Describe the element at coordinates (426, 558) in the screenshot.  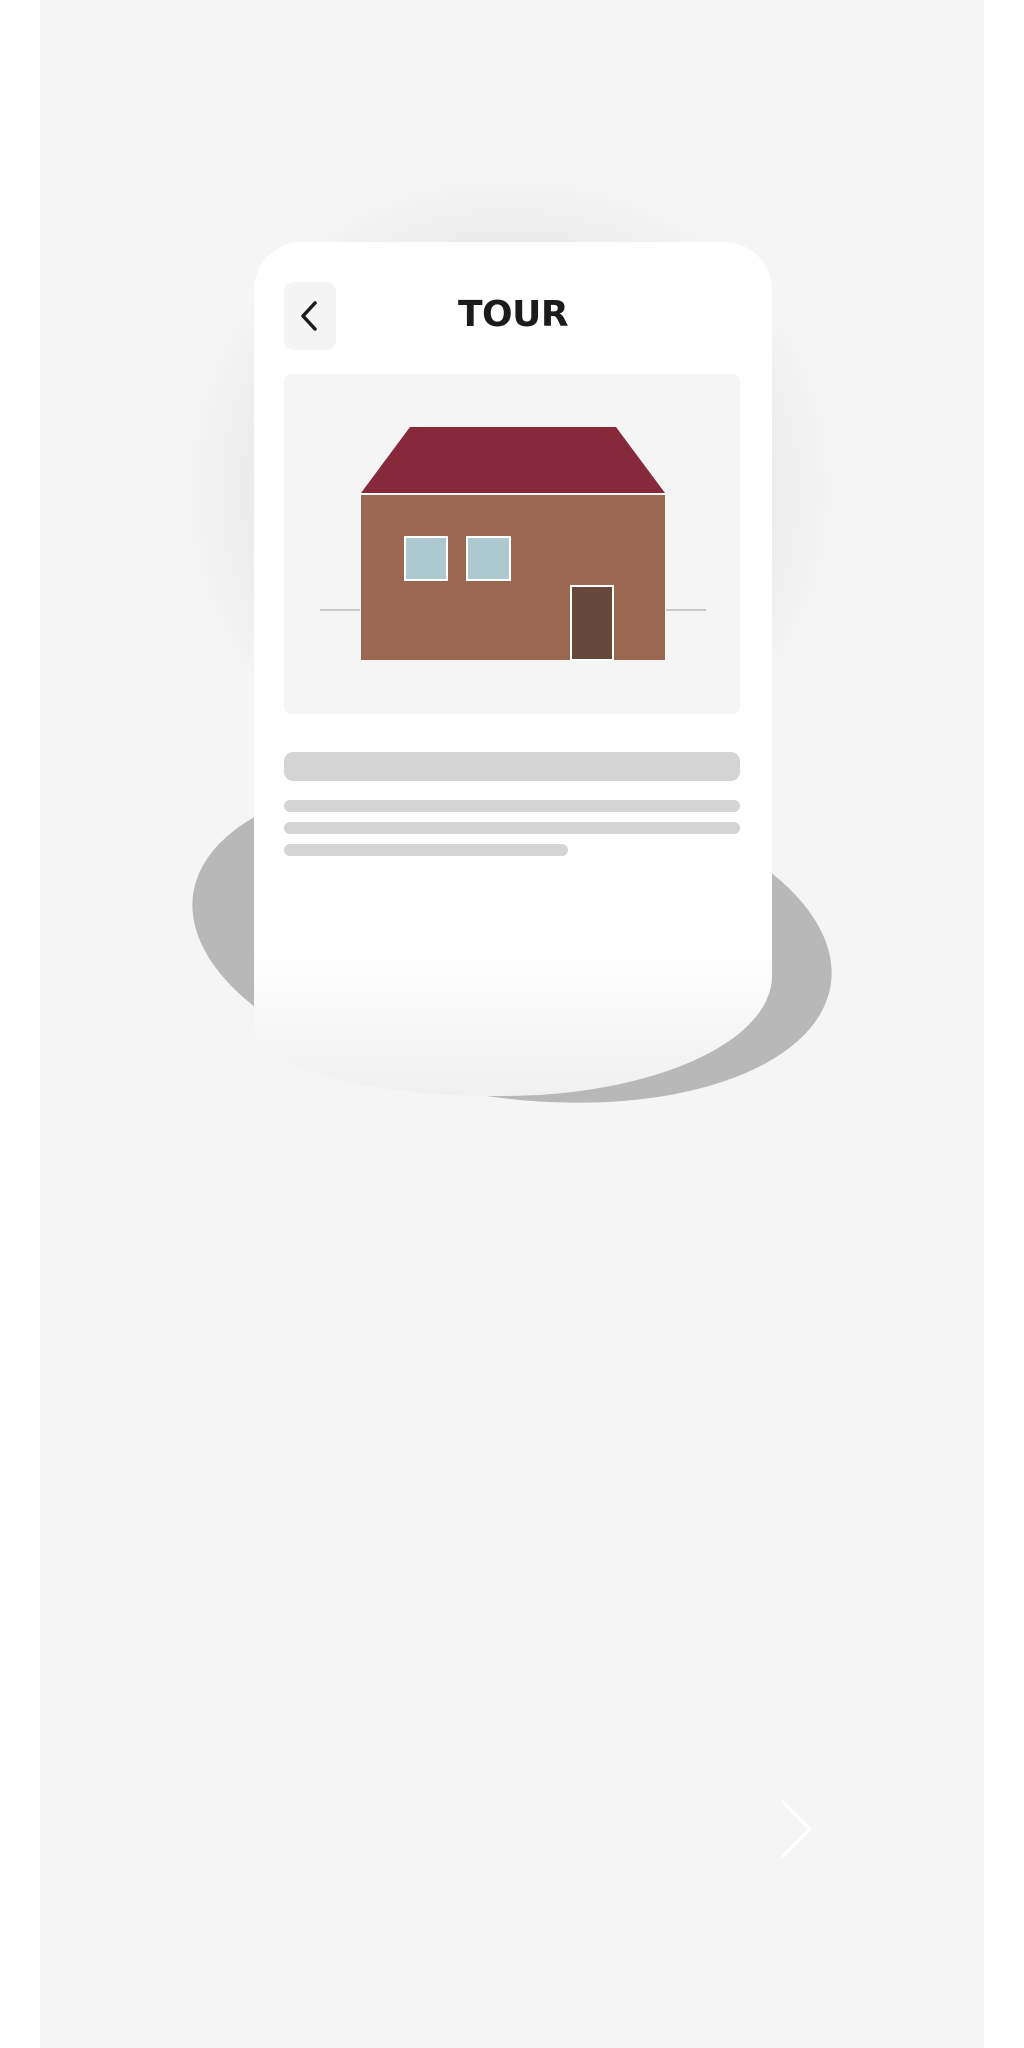
I see `house-window-left` at that location.